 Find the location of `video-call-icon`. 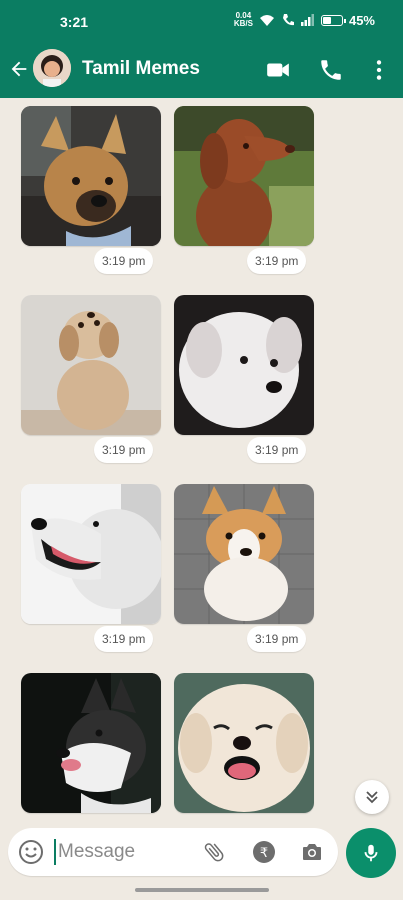

video-call-icon is located at coordinates (278, 70).